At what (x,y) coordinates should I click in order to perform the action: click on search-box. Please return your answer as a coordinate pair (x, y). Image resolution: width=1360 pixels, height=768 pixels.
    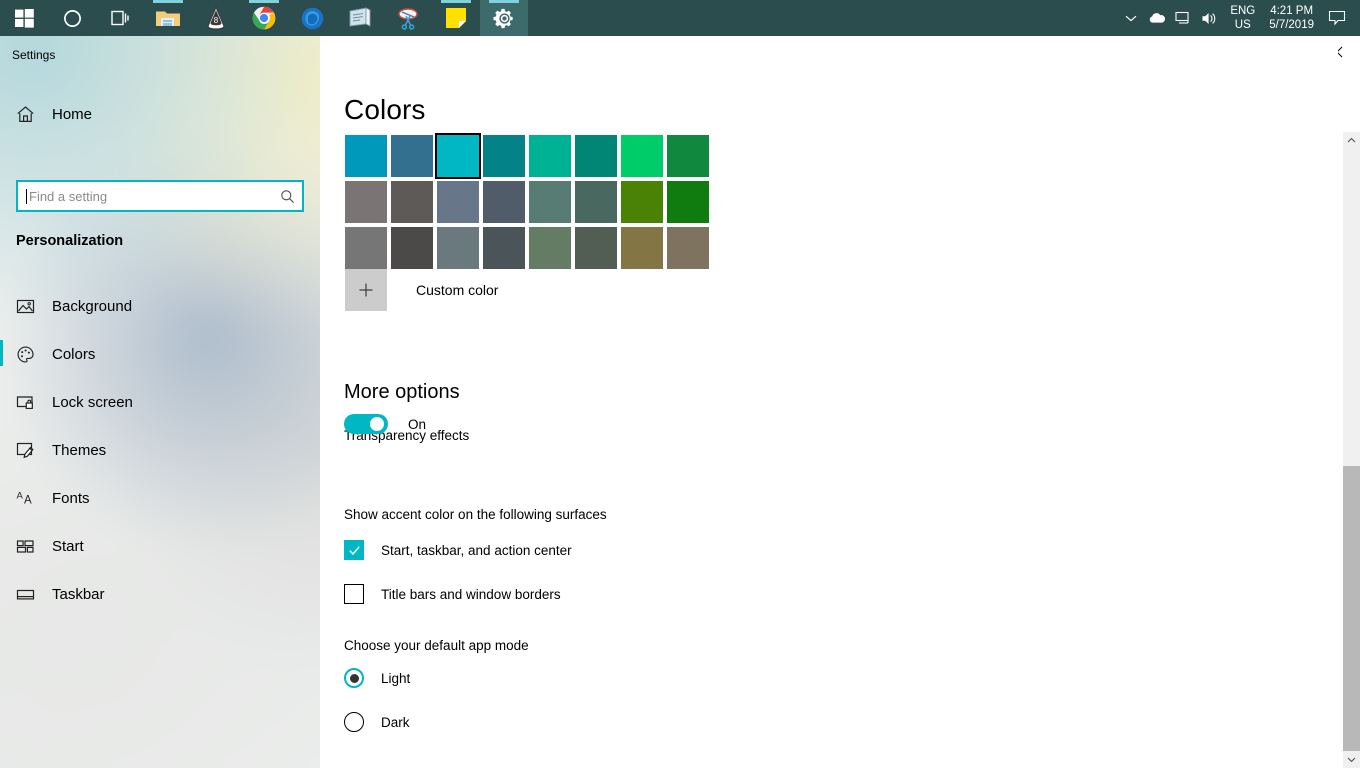
    Looking at the image, I should click on (160, 196).